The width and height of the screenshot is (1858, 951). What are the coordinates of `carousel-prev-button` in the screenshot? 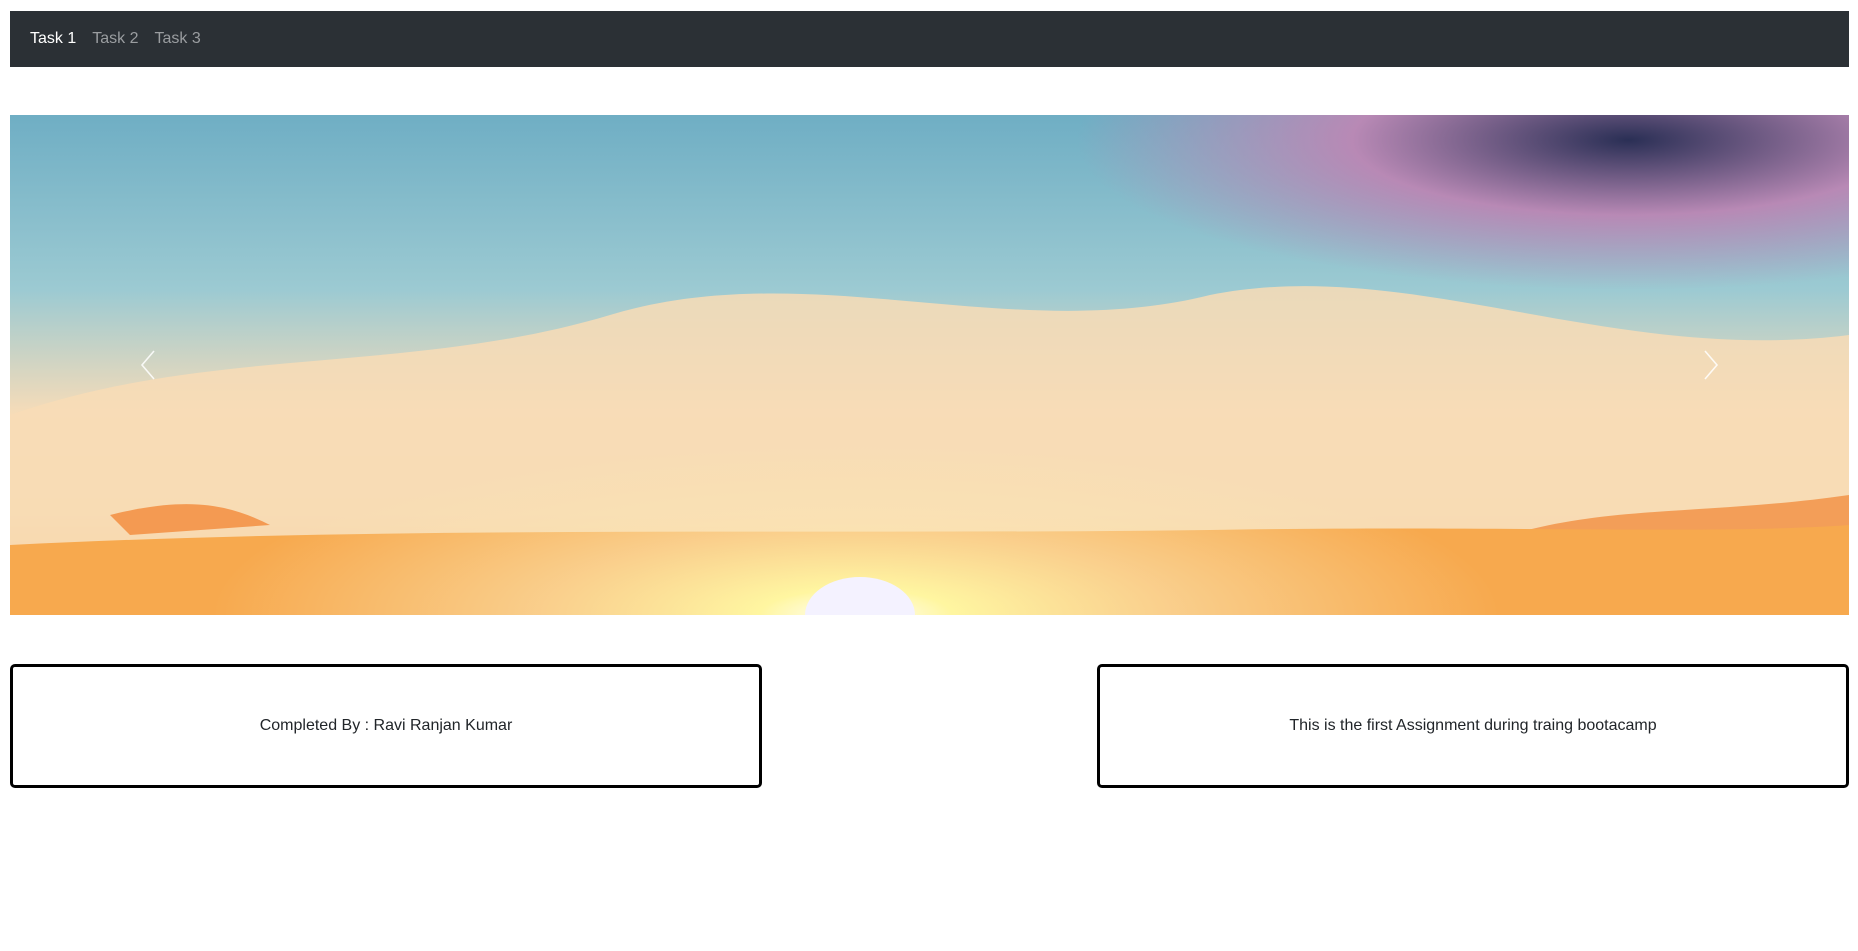 It's located at (148, 365).